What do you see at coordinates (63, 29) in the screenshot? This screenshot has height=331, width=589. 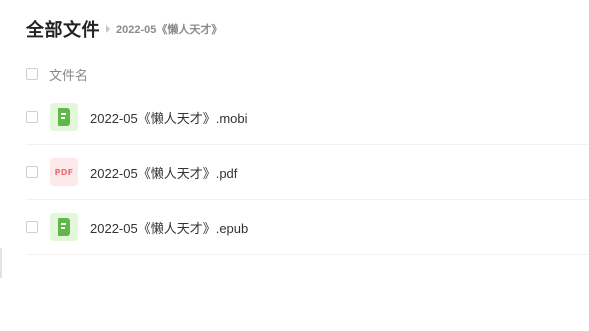 I see `breadcrumb-root-all-files: 全部文件` at bounding box center [63, 29].